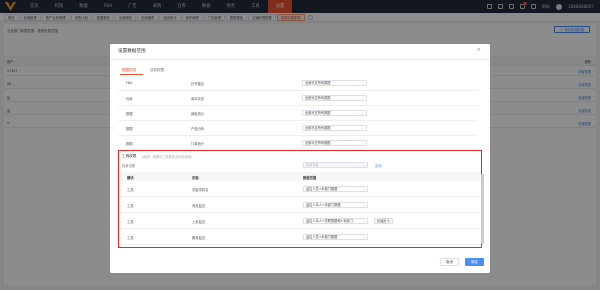 The image size is (600, 290). I want to click on section-hint: （说明：新模块工具需在此页面添加）, so click(167, 156).